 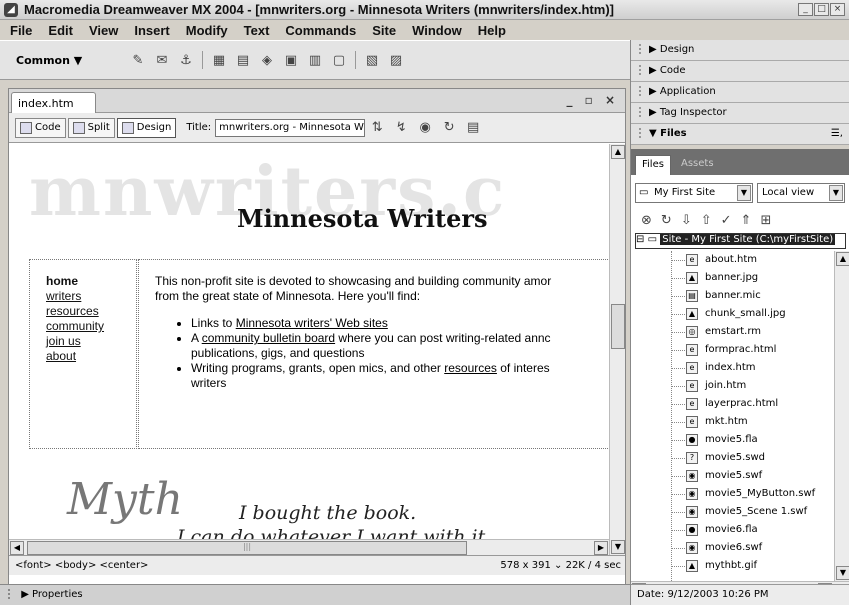 I want to click on check-out-icon: ✓, so click(x=726, y=220).